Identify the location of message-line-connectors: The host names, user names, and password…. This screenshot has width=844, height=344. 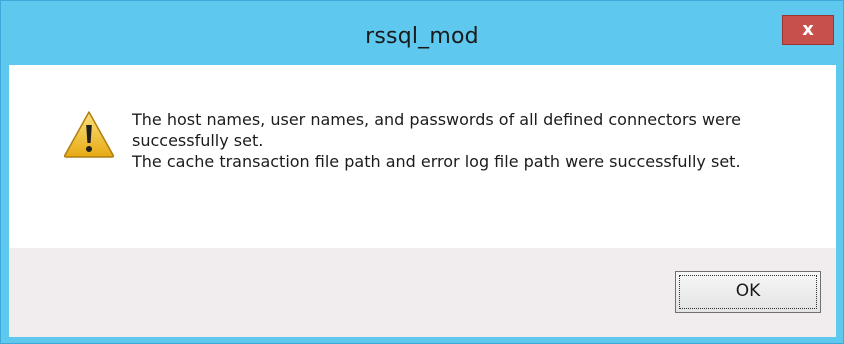
(436, 130).